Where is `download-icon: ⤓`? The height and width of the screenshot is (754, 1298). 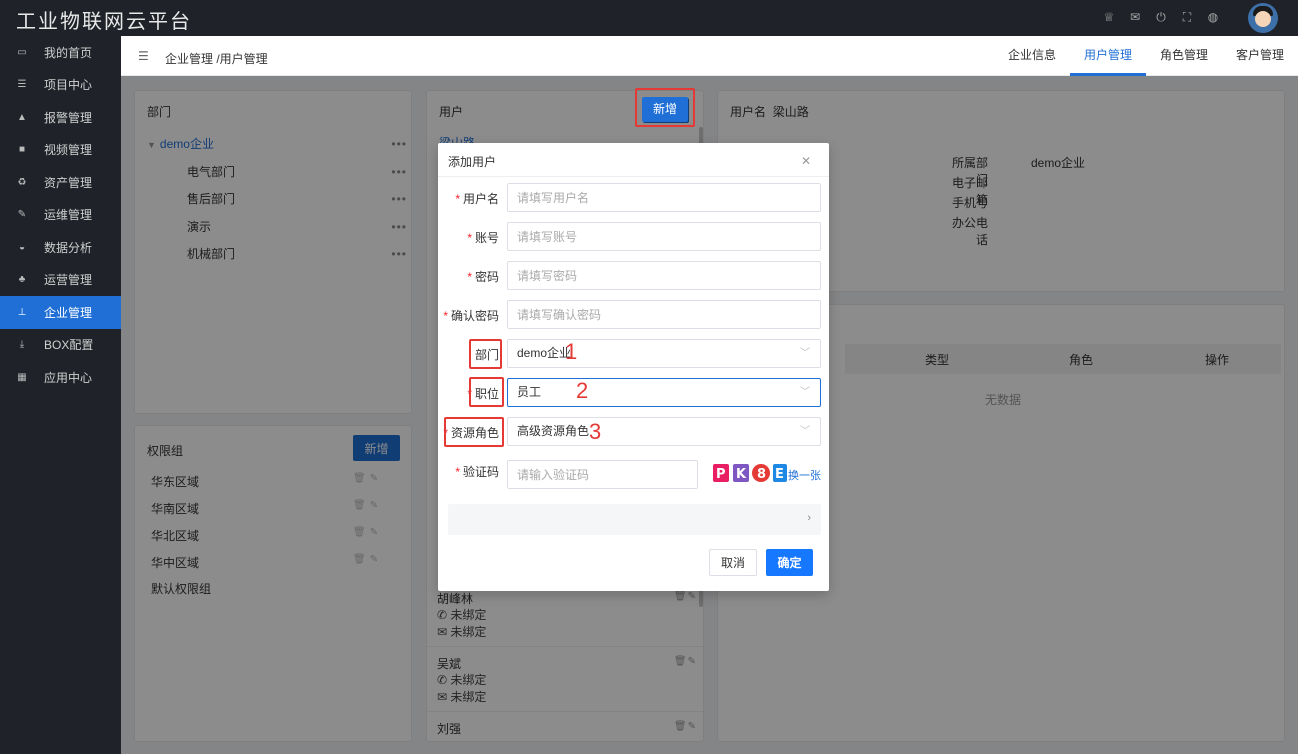
download-icon: ⤓ is located at coordinates (22, 345).